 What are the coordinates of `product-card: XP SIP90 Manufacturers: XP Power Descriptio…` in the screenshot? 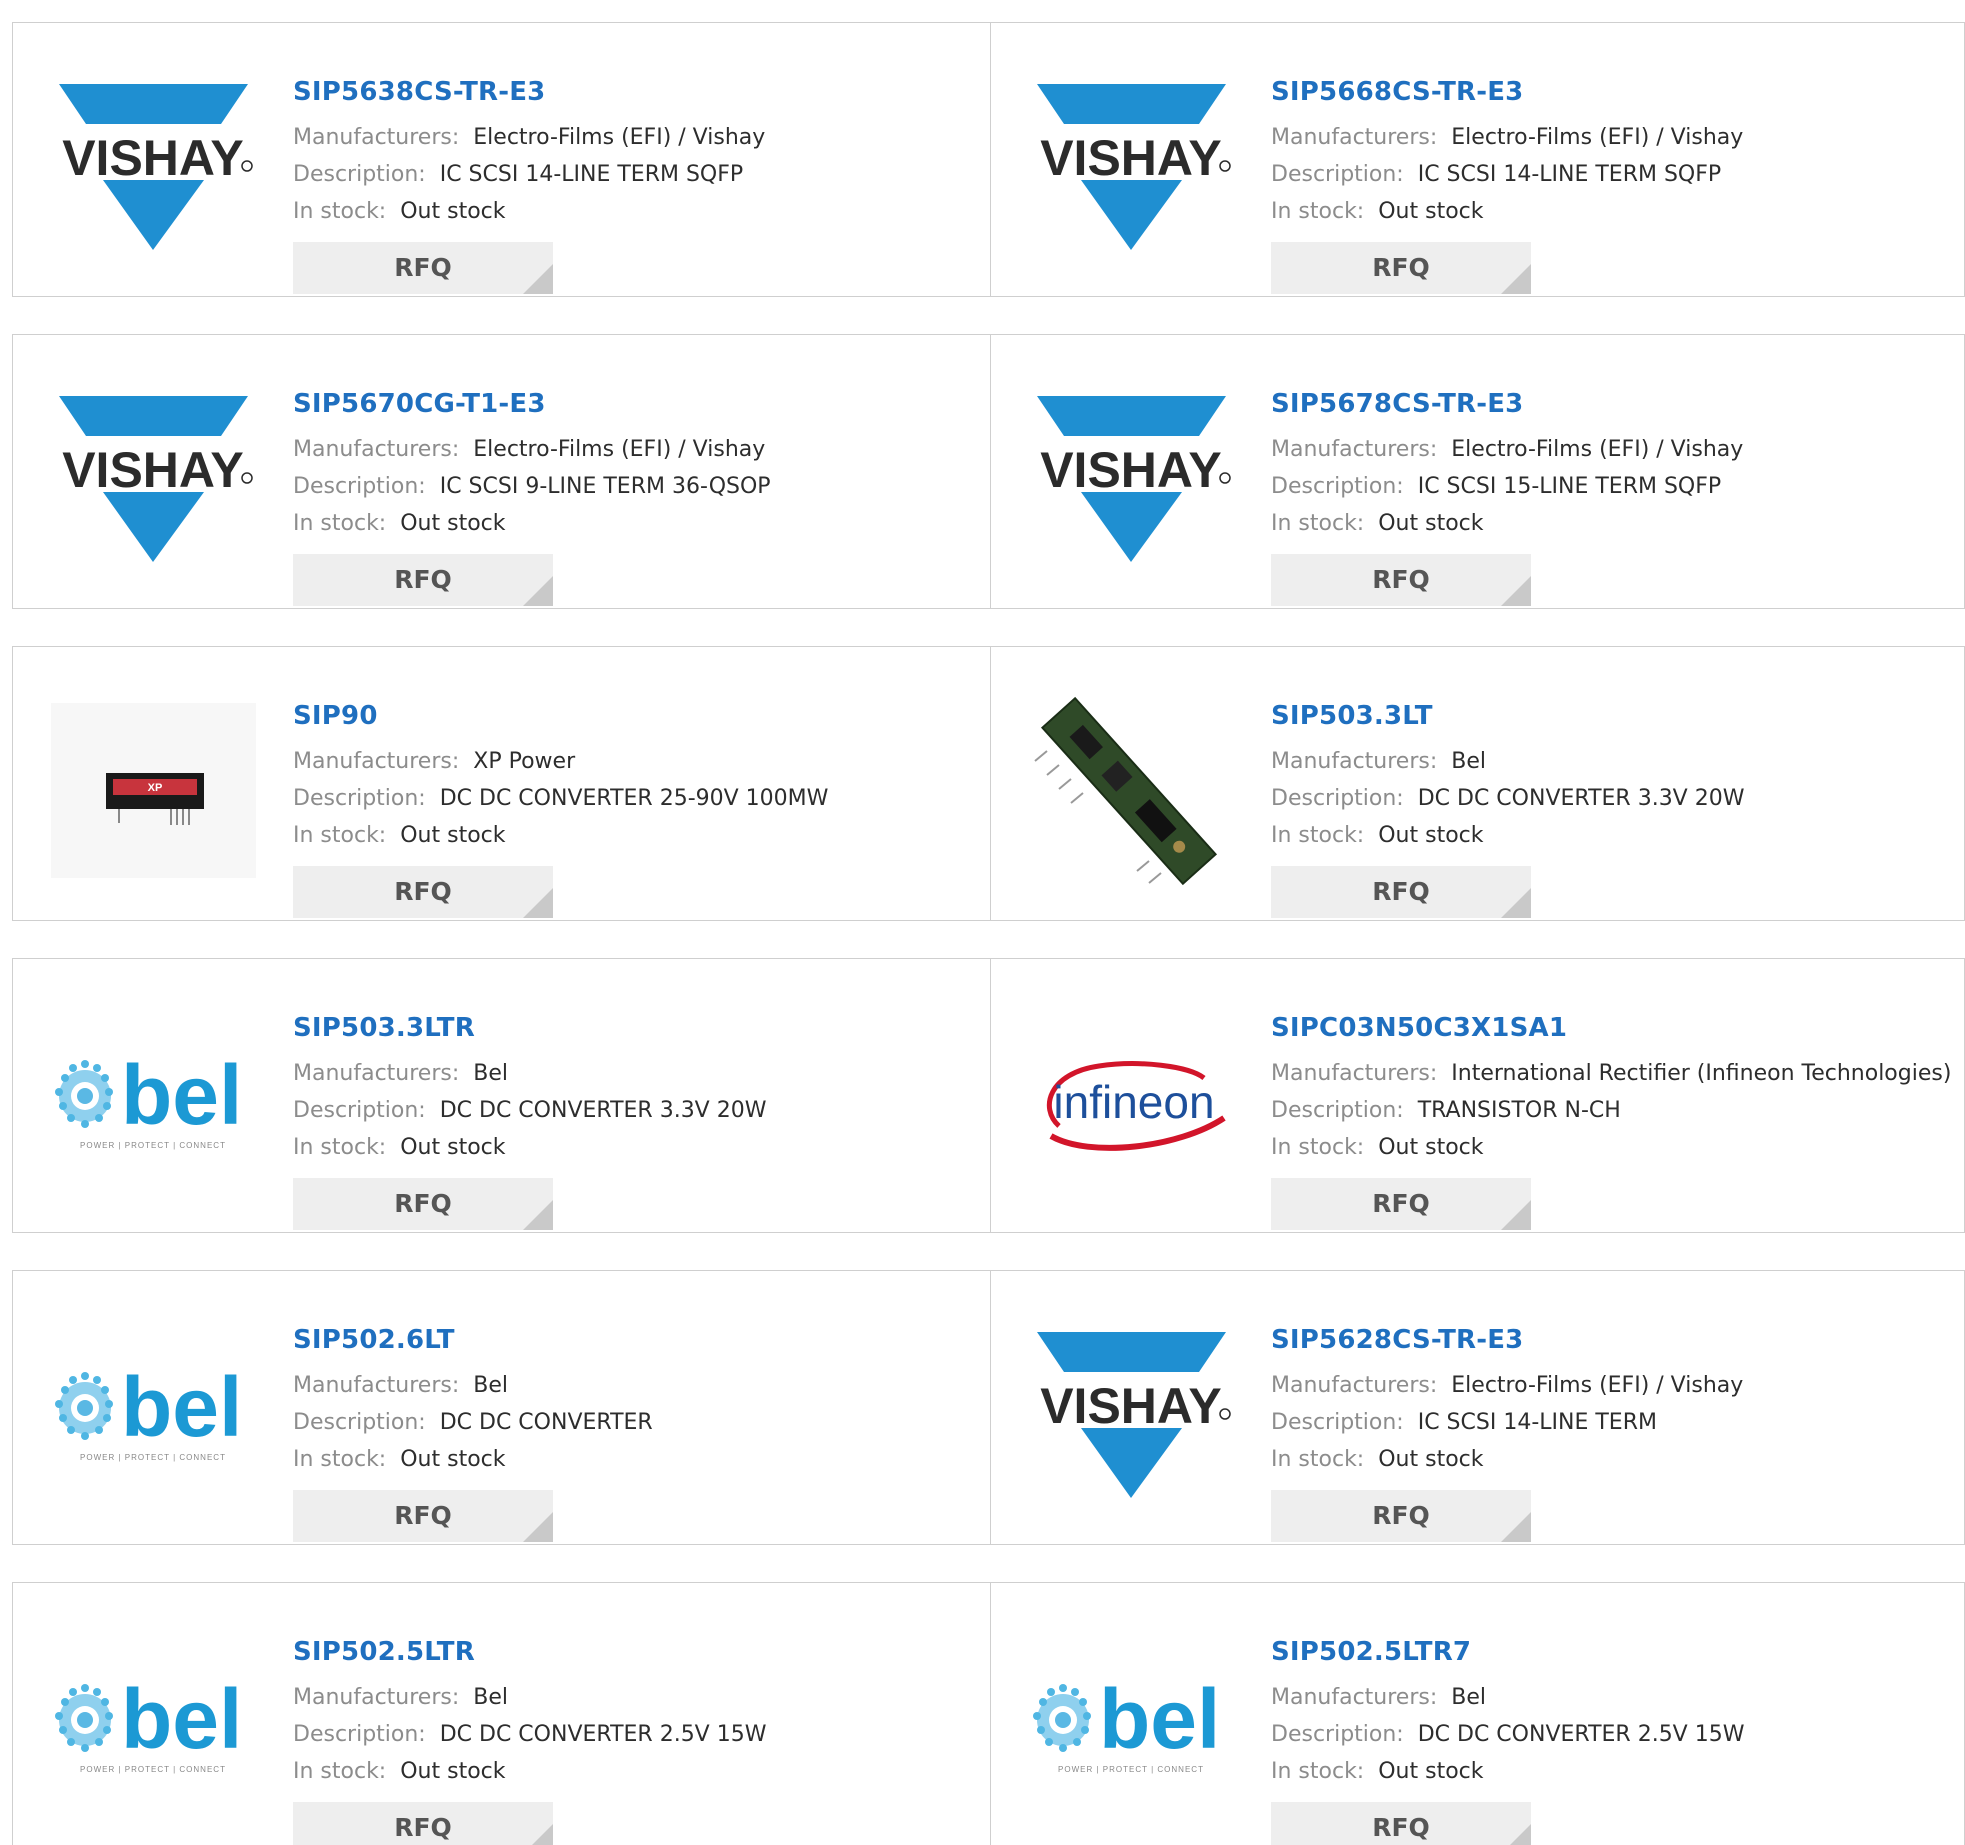 It's located at (501, 783).